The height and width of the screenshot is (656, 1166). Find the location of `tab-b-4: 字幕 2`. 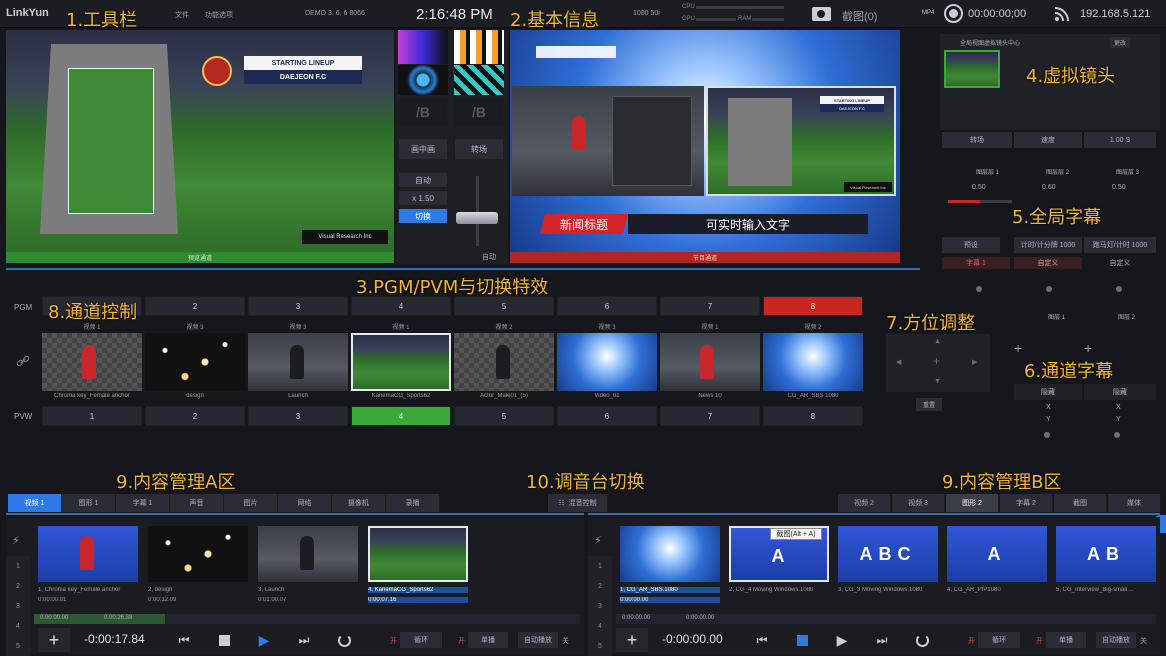

tab-b-4: 字幕 2 is located at coordinates (1026, 503).